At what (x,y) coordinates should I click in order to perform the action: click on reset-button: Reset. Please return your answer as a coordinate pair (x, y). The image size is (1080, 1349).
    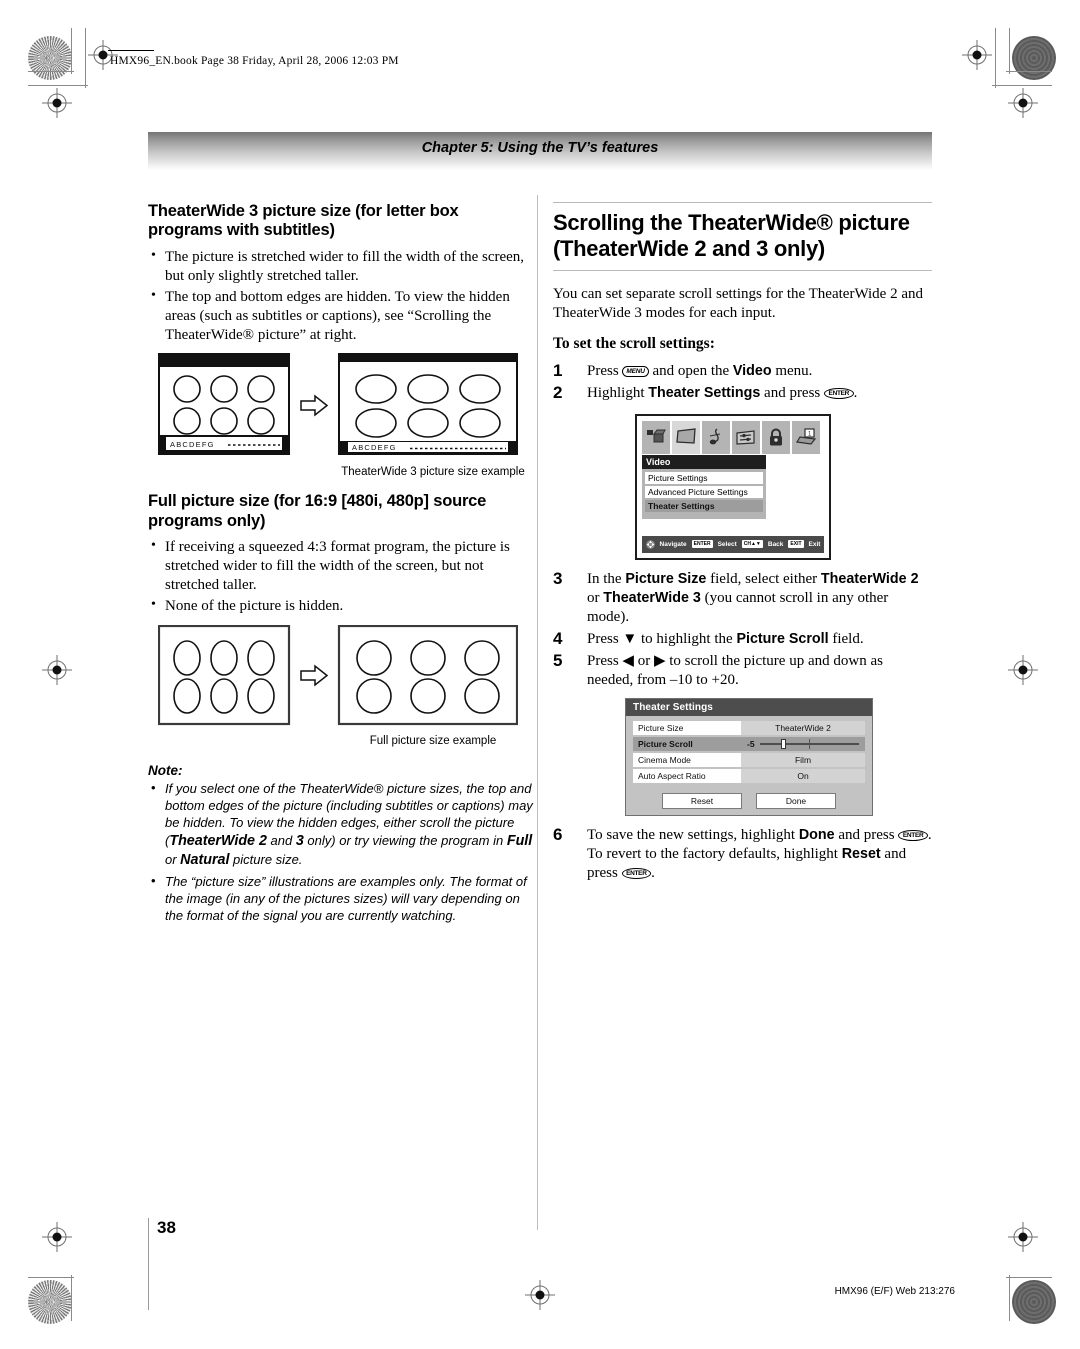
    Looking at the image, I should click on (702, 800).